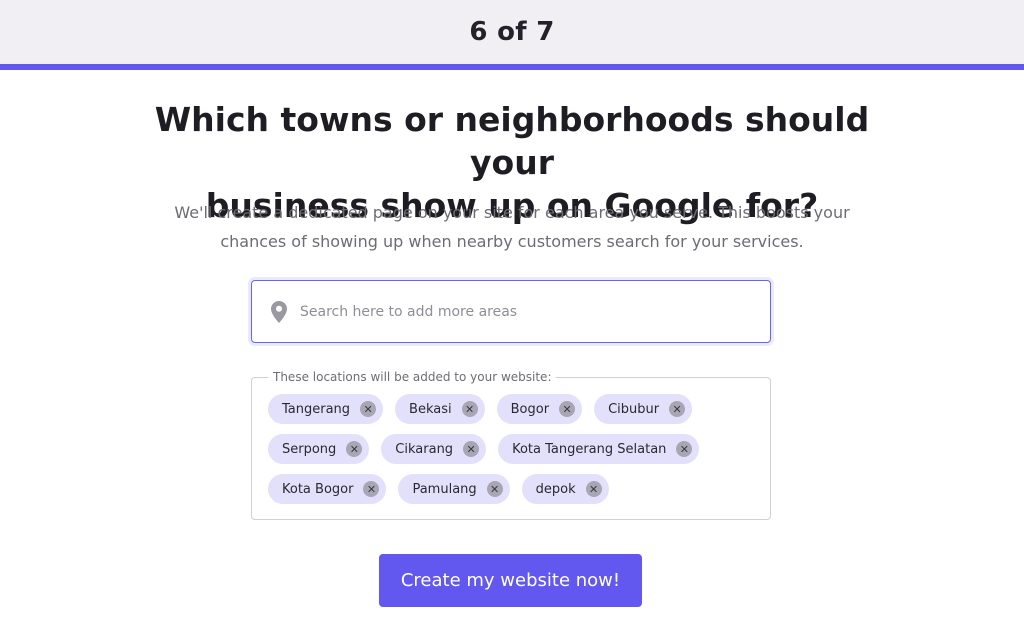  I want to click on progress-bar, so click(512, 67).